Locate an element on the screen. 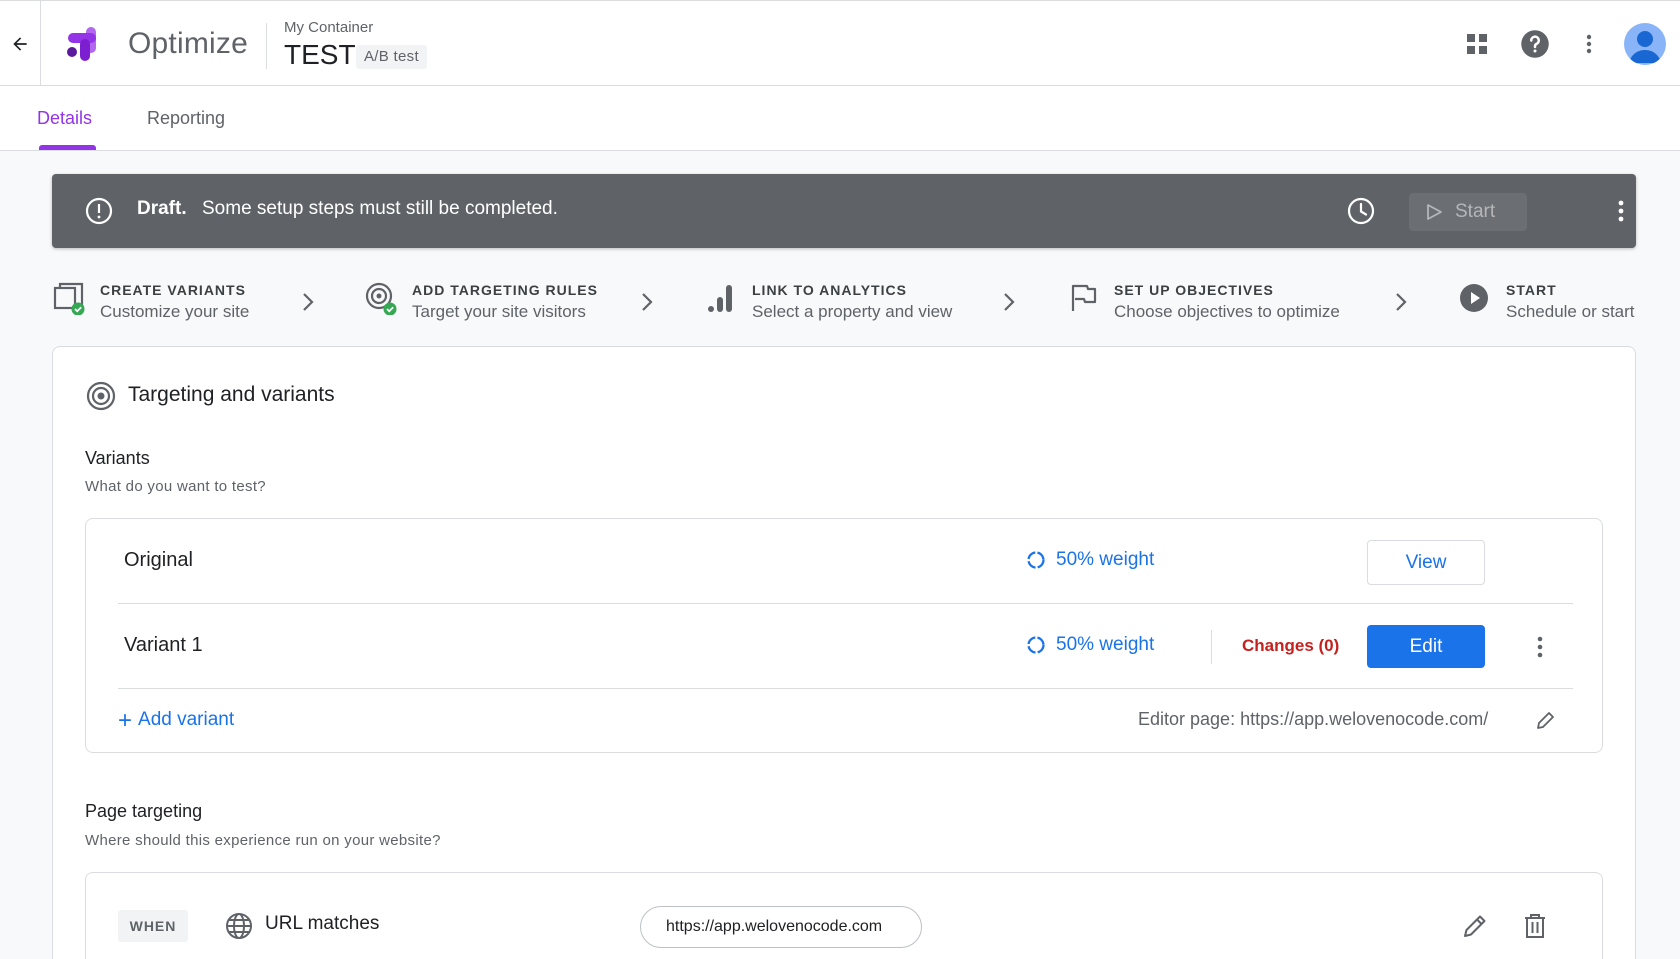 The width and height of the screenshot is (1680, 959). tab-active-indicator is located at coordinates (67, 147).